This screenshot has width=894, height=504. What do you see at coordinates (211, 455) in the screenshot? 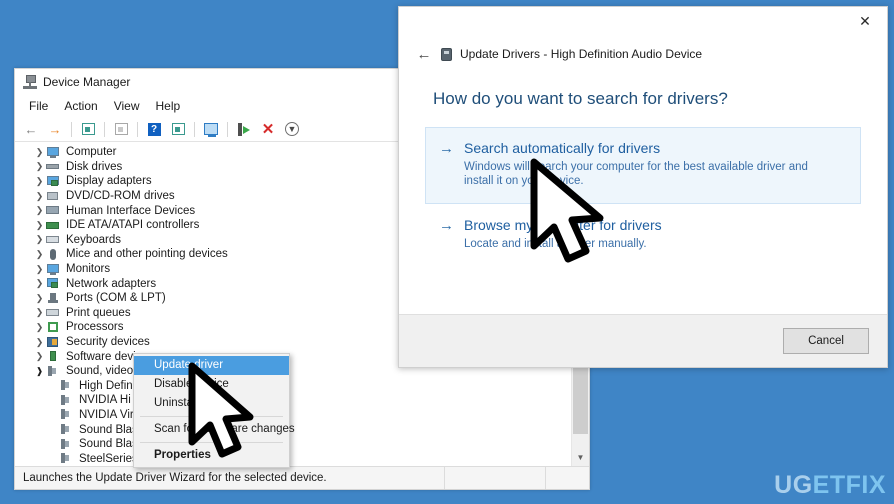
I see `context-menu-item-properties: Properties` at bounding box center [211, 455].